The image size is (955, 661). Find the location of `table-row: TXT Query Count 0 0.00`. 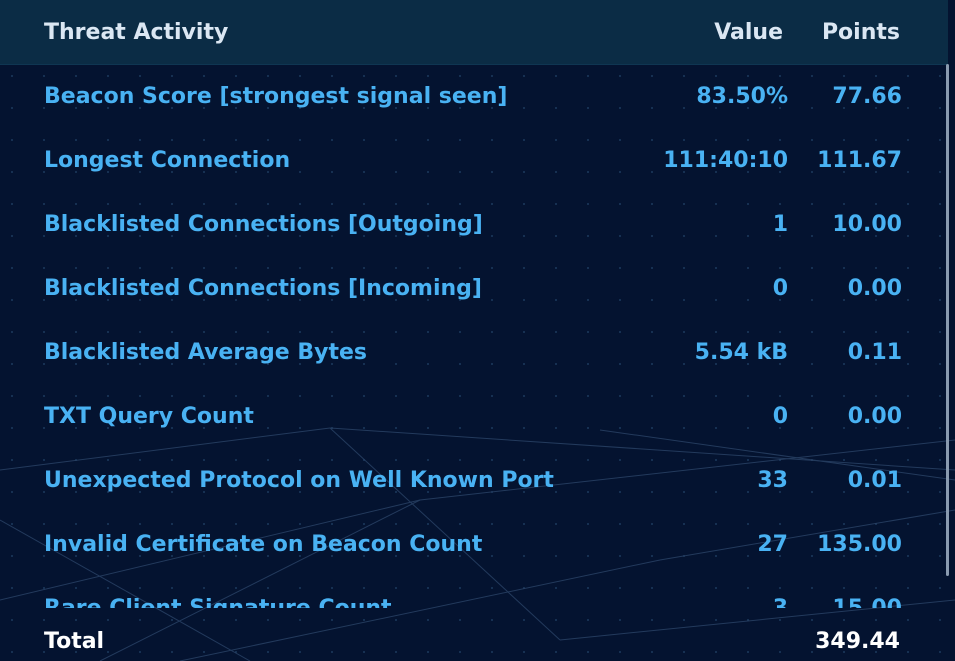

table-row: TXT Query Count 0 0.00 is located at coordinates (474, 416).